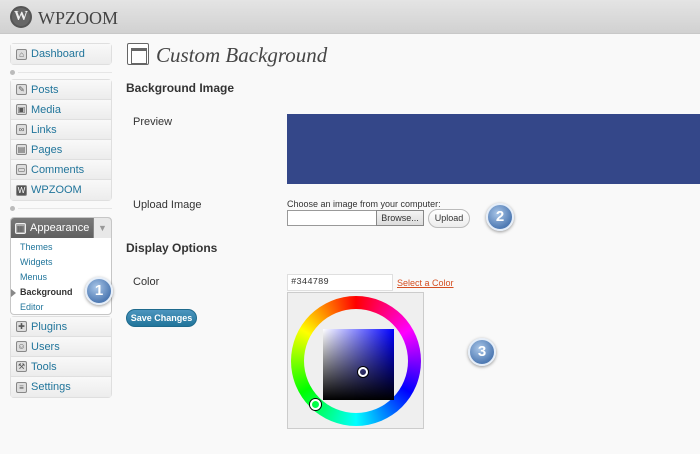 The image size is (700, 454). What do you see at coordinates (332, 218) in the screenshot?
I see `file-input` at bounding box center [332, 218].